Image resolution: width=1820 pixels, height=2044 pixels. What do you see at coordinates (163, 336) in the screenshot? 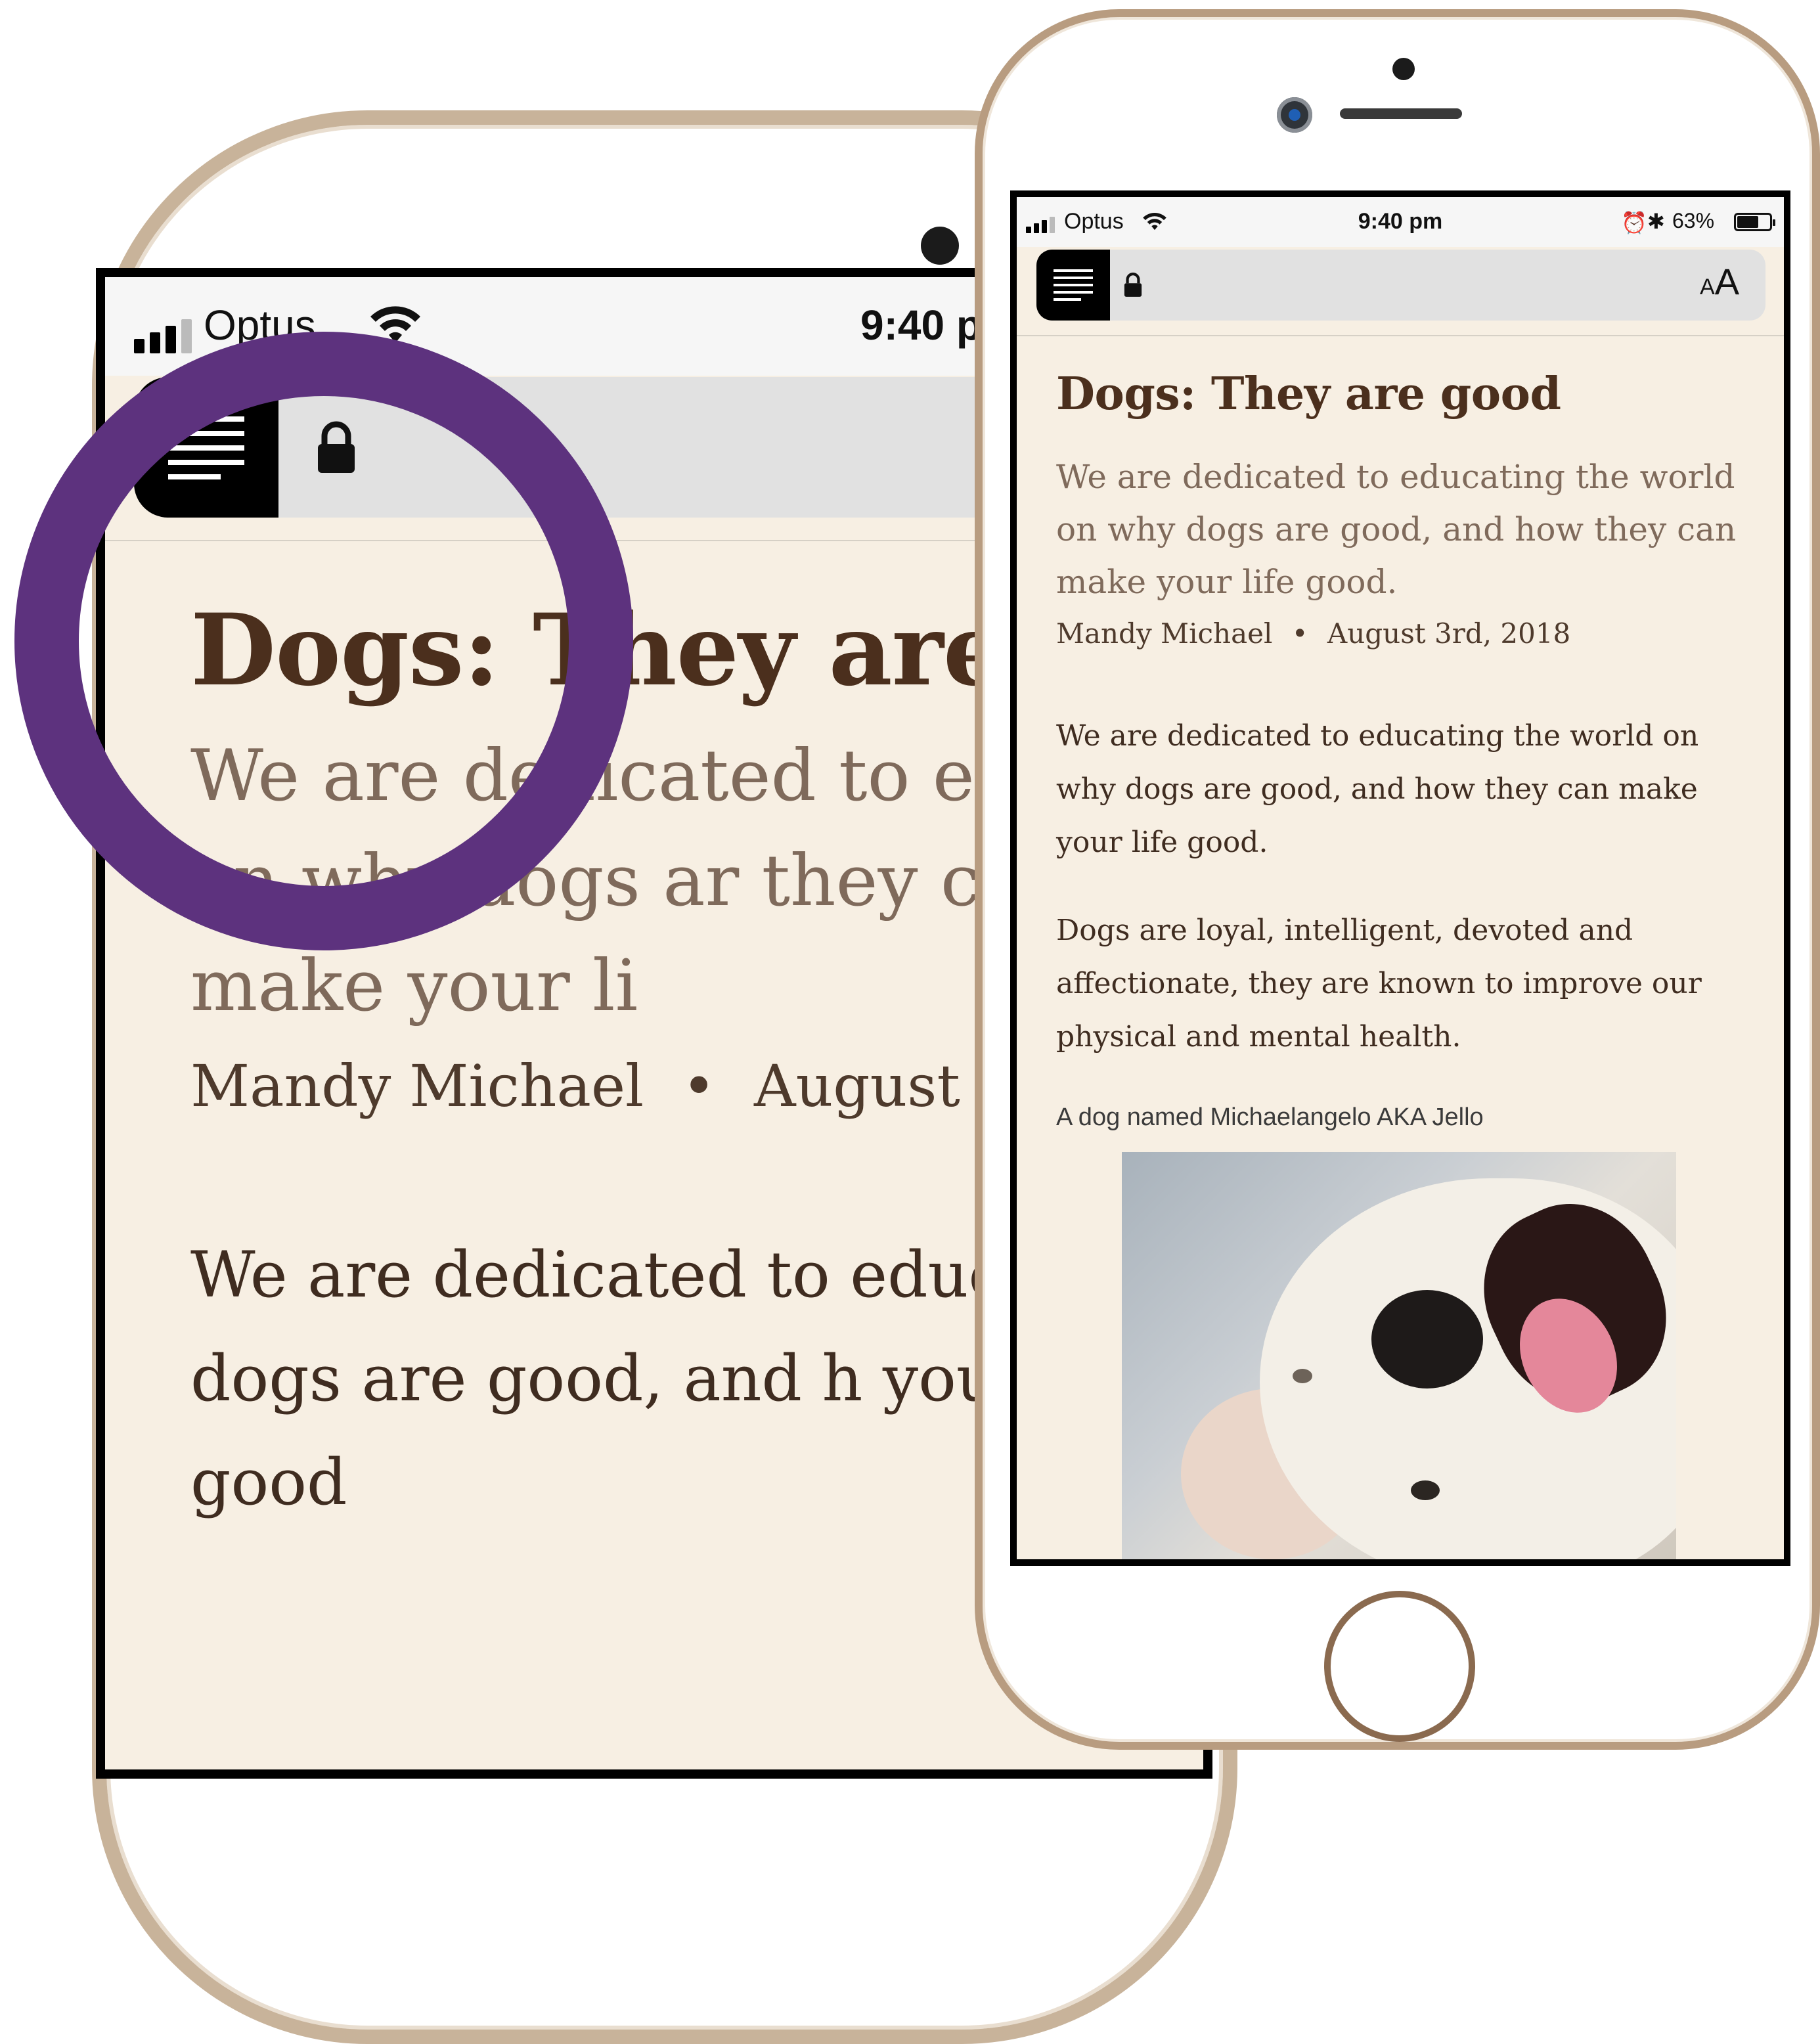
I see `signal-icon` at bounding box center [163, 336].